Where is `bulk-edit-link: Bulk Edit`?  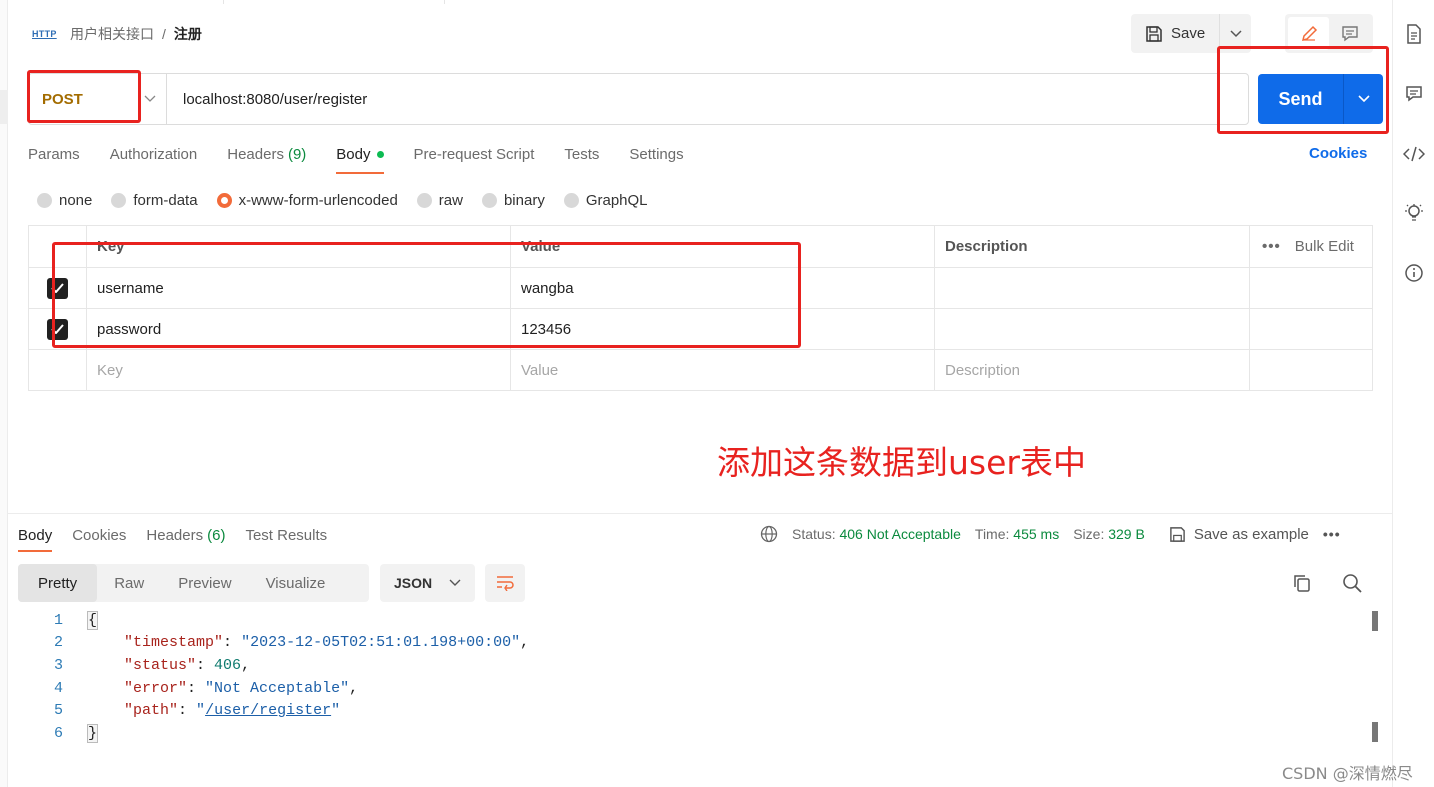 bulk-edit-link: Bulk Edit is located at coordinates (1324, 246).